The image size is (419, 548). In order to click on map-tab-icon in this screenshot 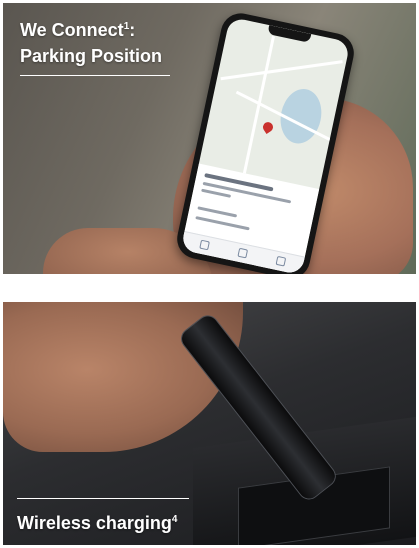, I will do `click(243, 253)`.